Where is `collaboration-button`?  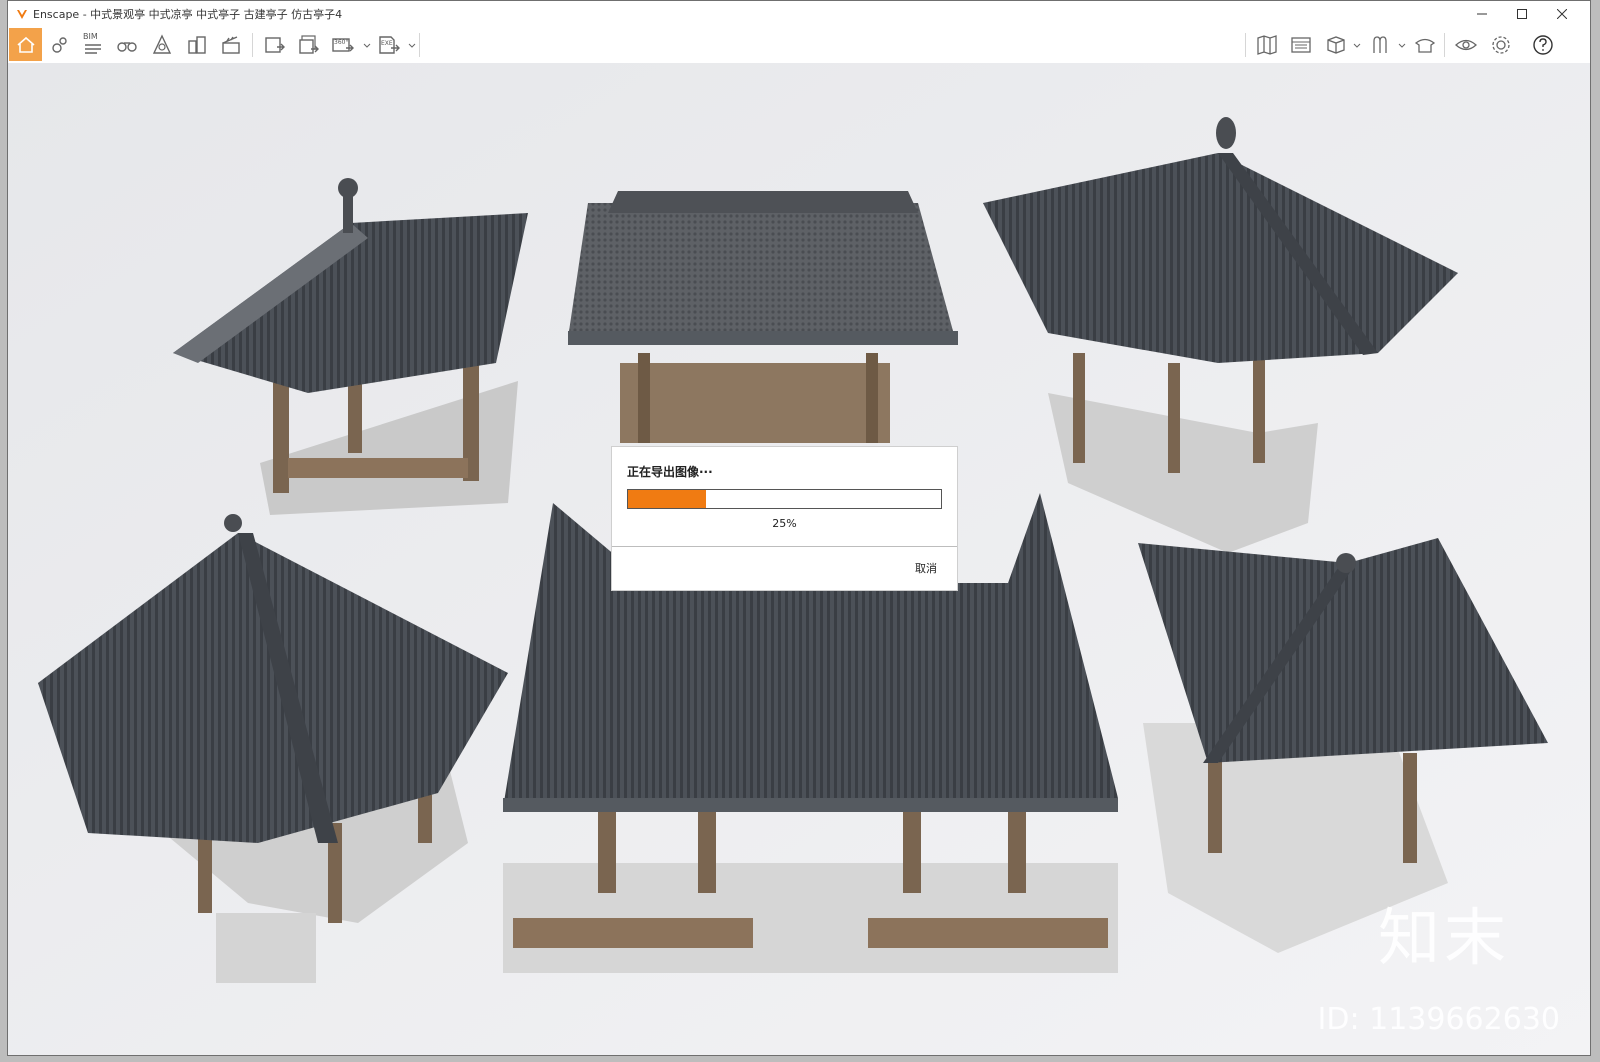 collaboration-button is located at coordinates (1425, 45).